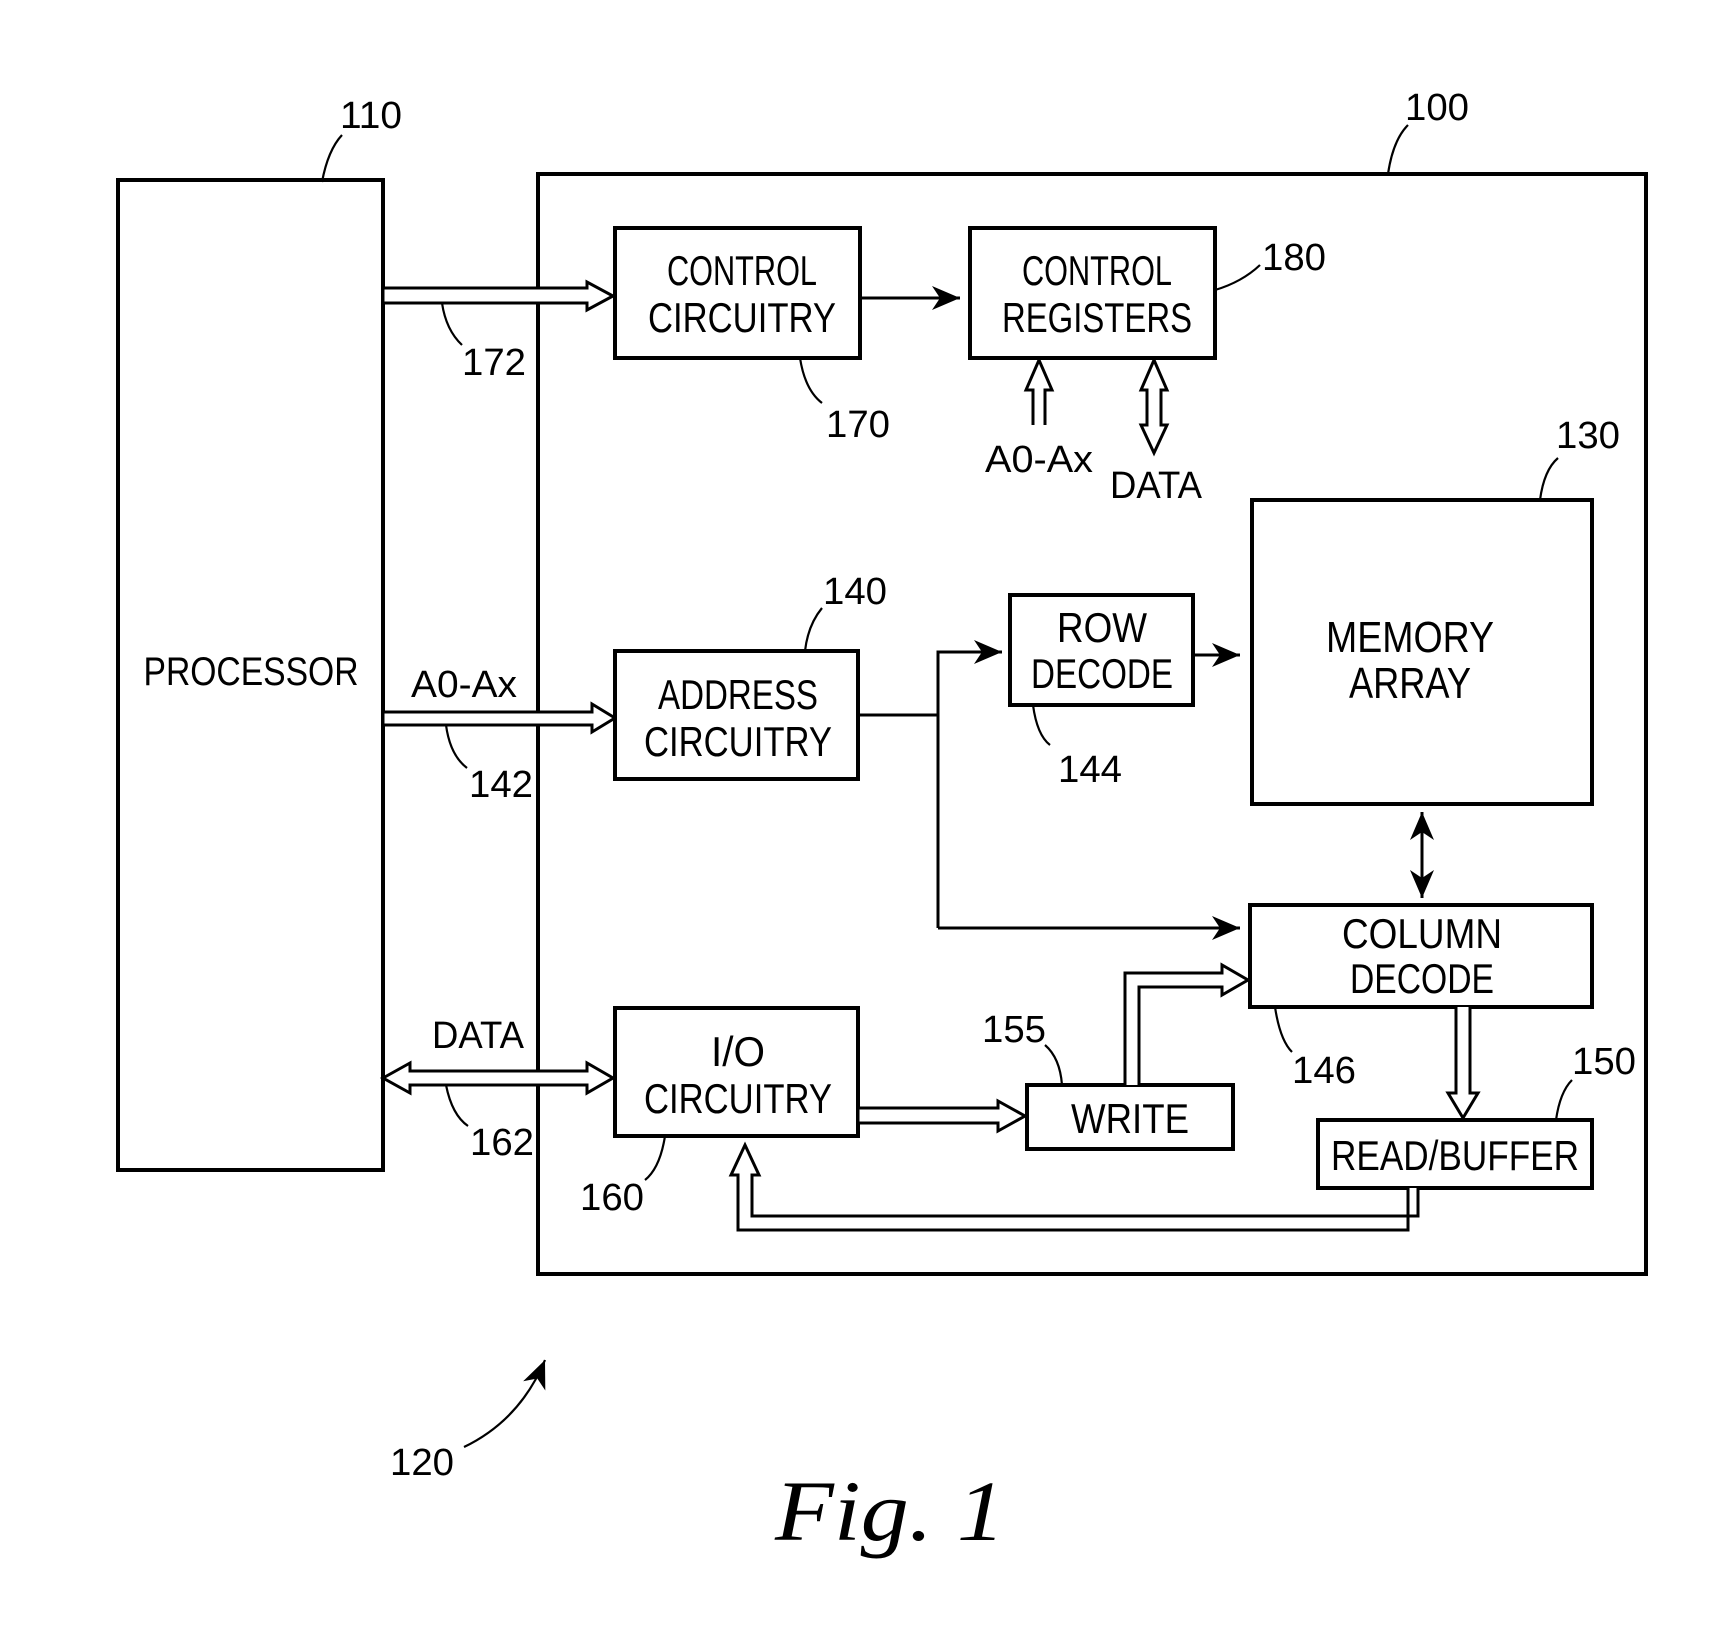  I want to click on write-to-column-bus, so click(1187, 1023).